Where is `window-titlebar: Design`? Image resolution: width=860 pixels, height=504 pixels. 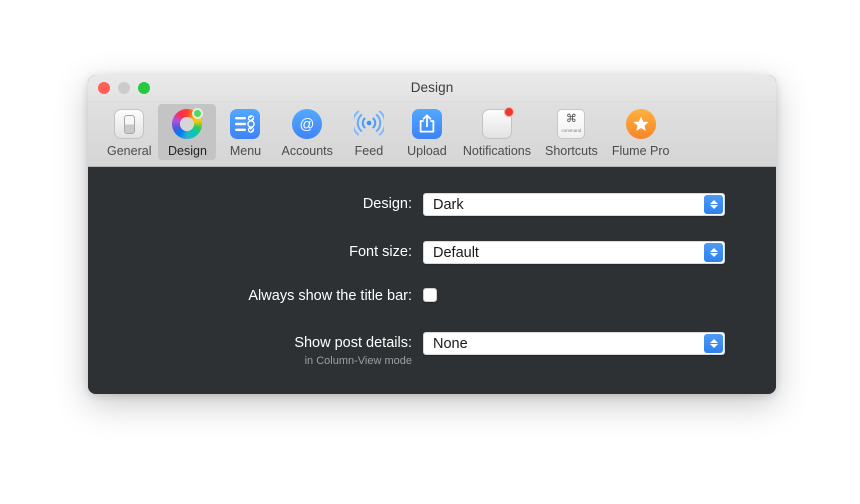 window-titlebar: Design is located at coordinates (432, 88).